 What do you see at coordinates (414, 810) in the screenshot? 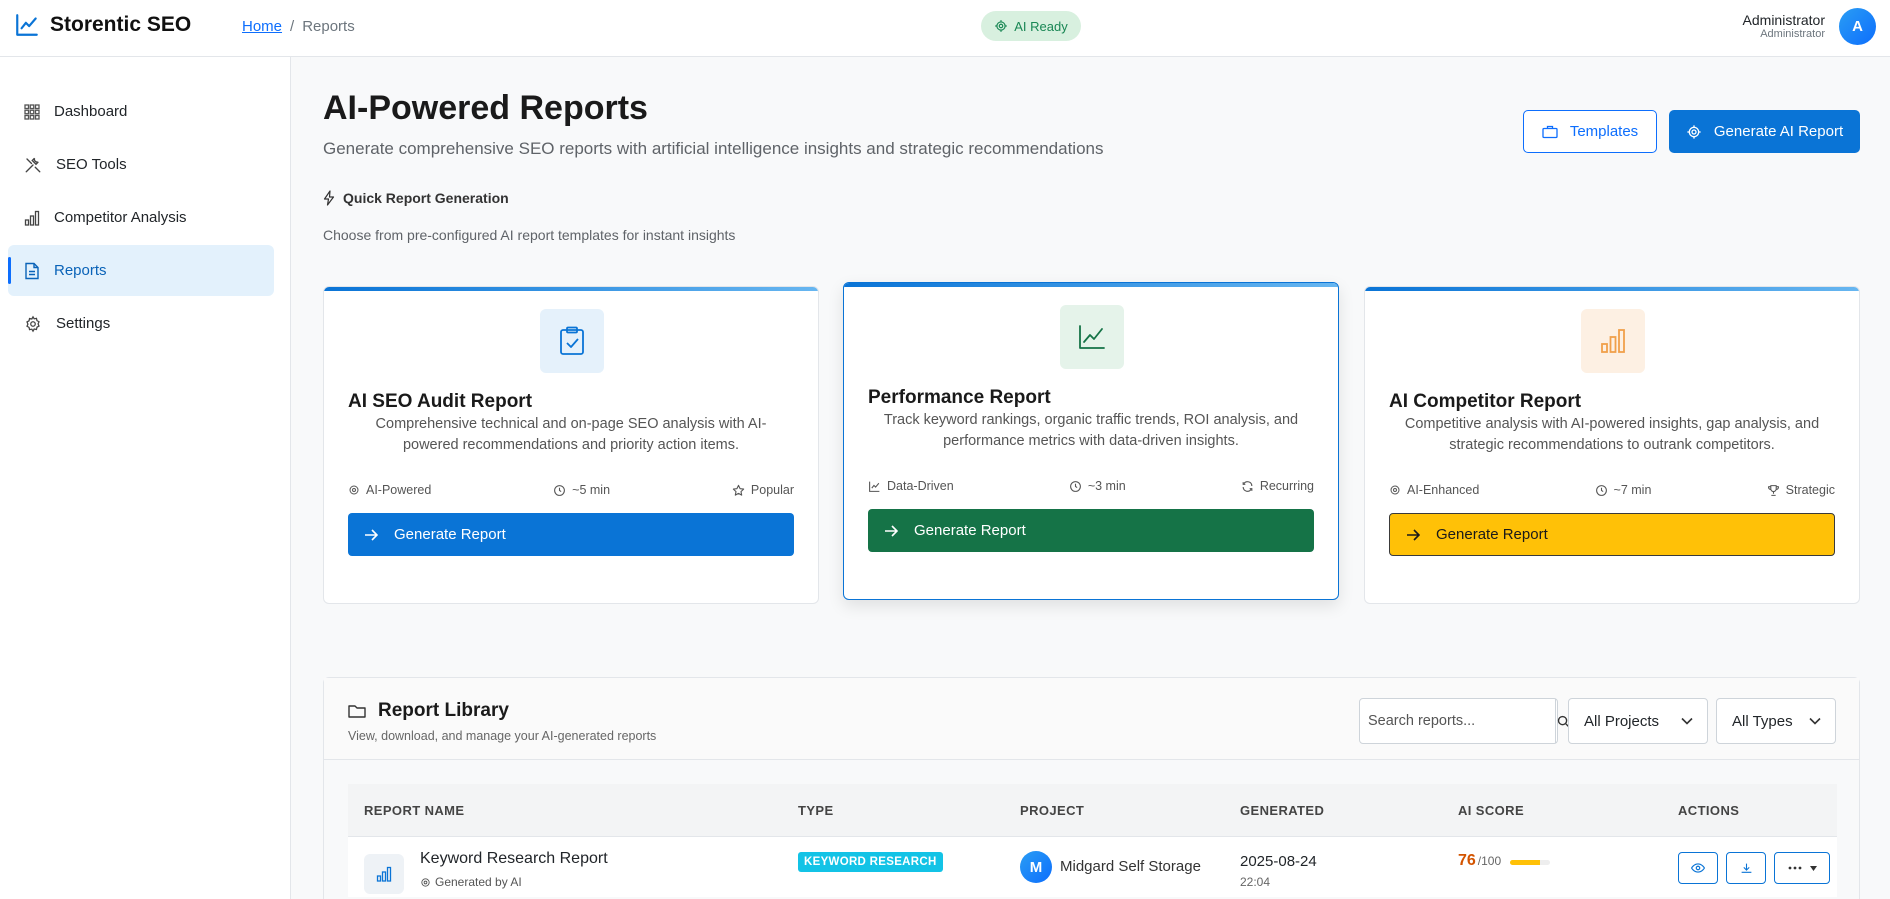
I see `column-header: REPORT NAME` at bounding box center [414, 810].